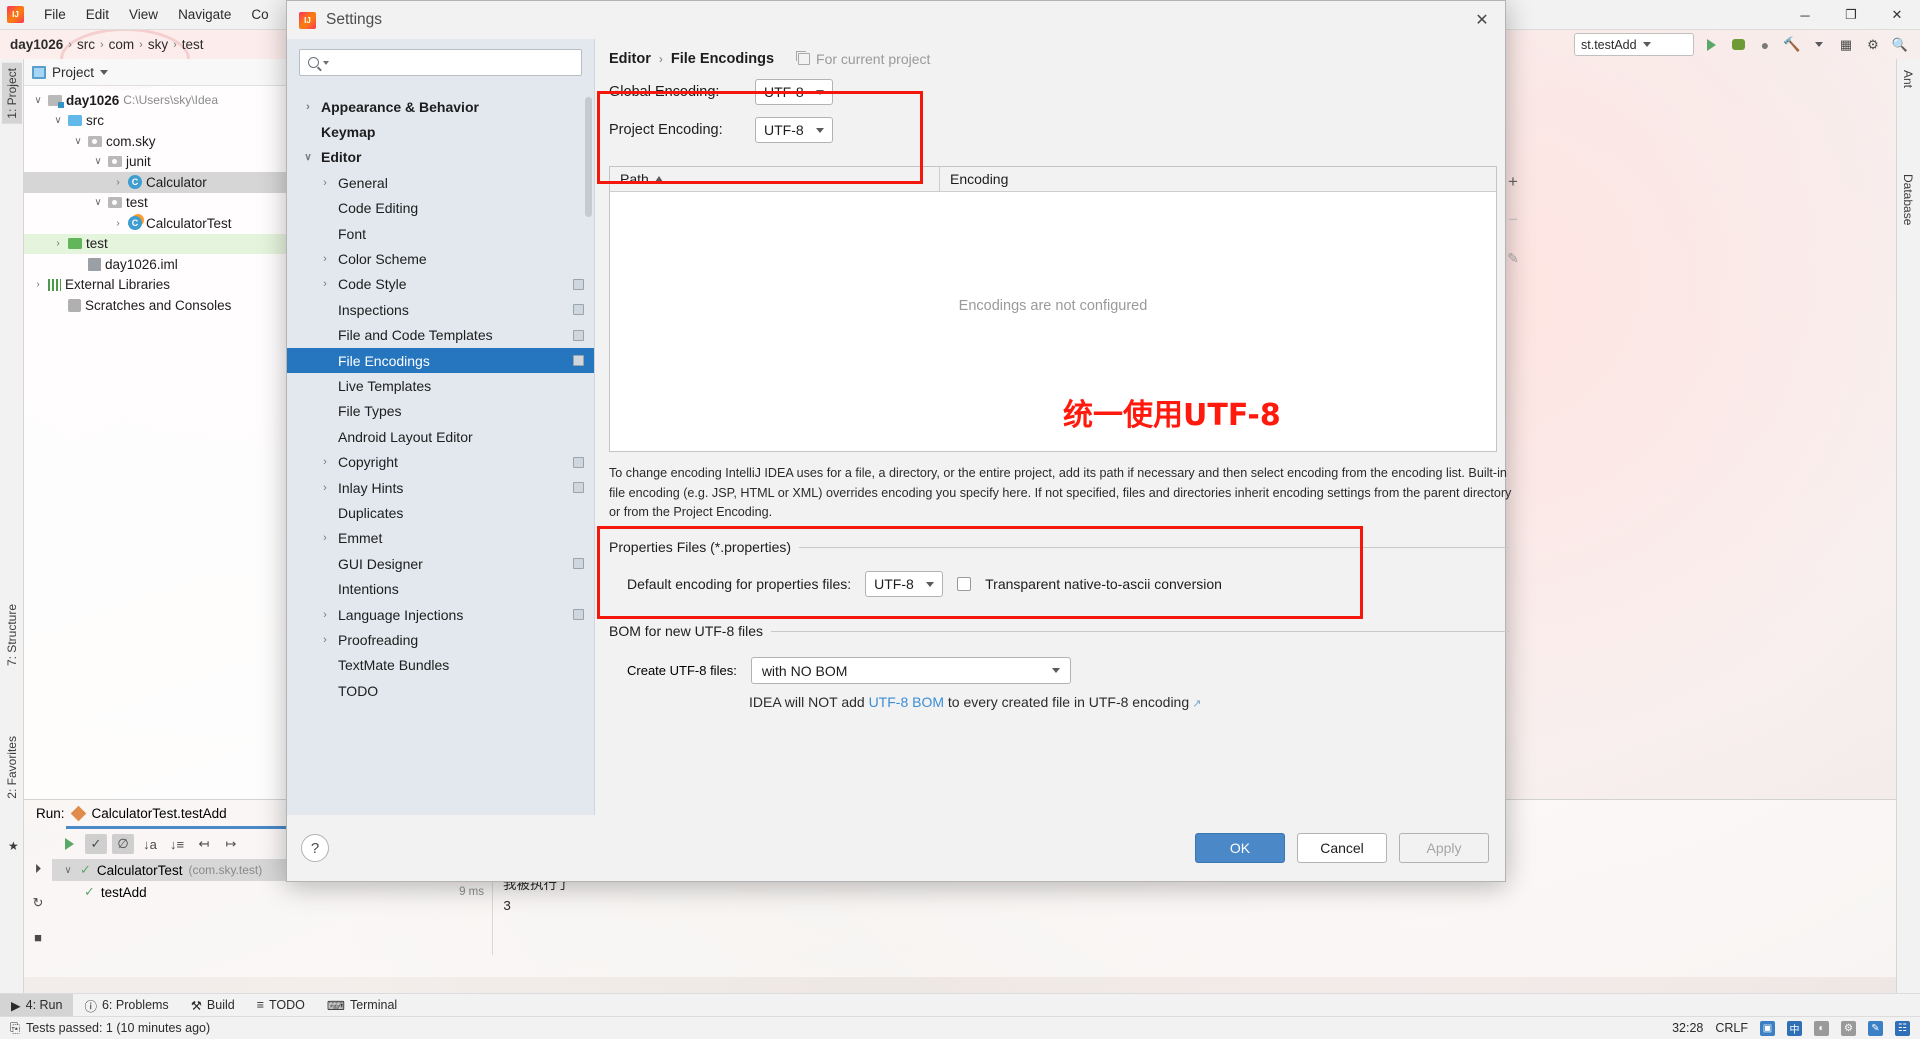 The image size is (1920, 1039). I want to click on expand-all-icon: ↤, so click(204, 844).